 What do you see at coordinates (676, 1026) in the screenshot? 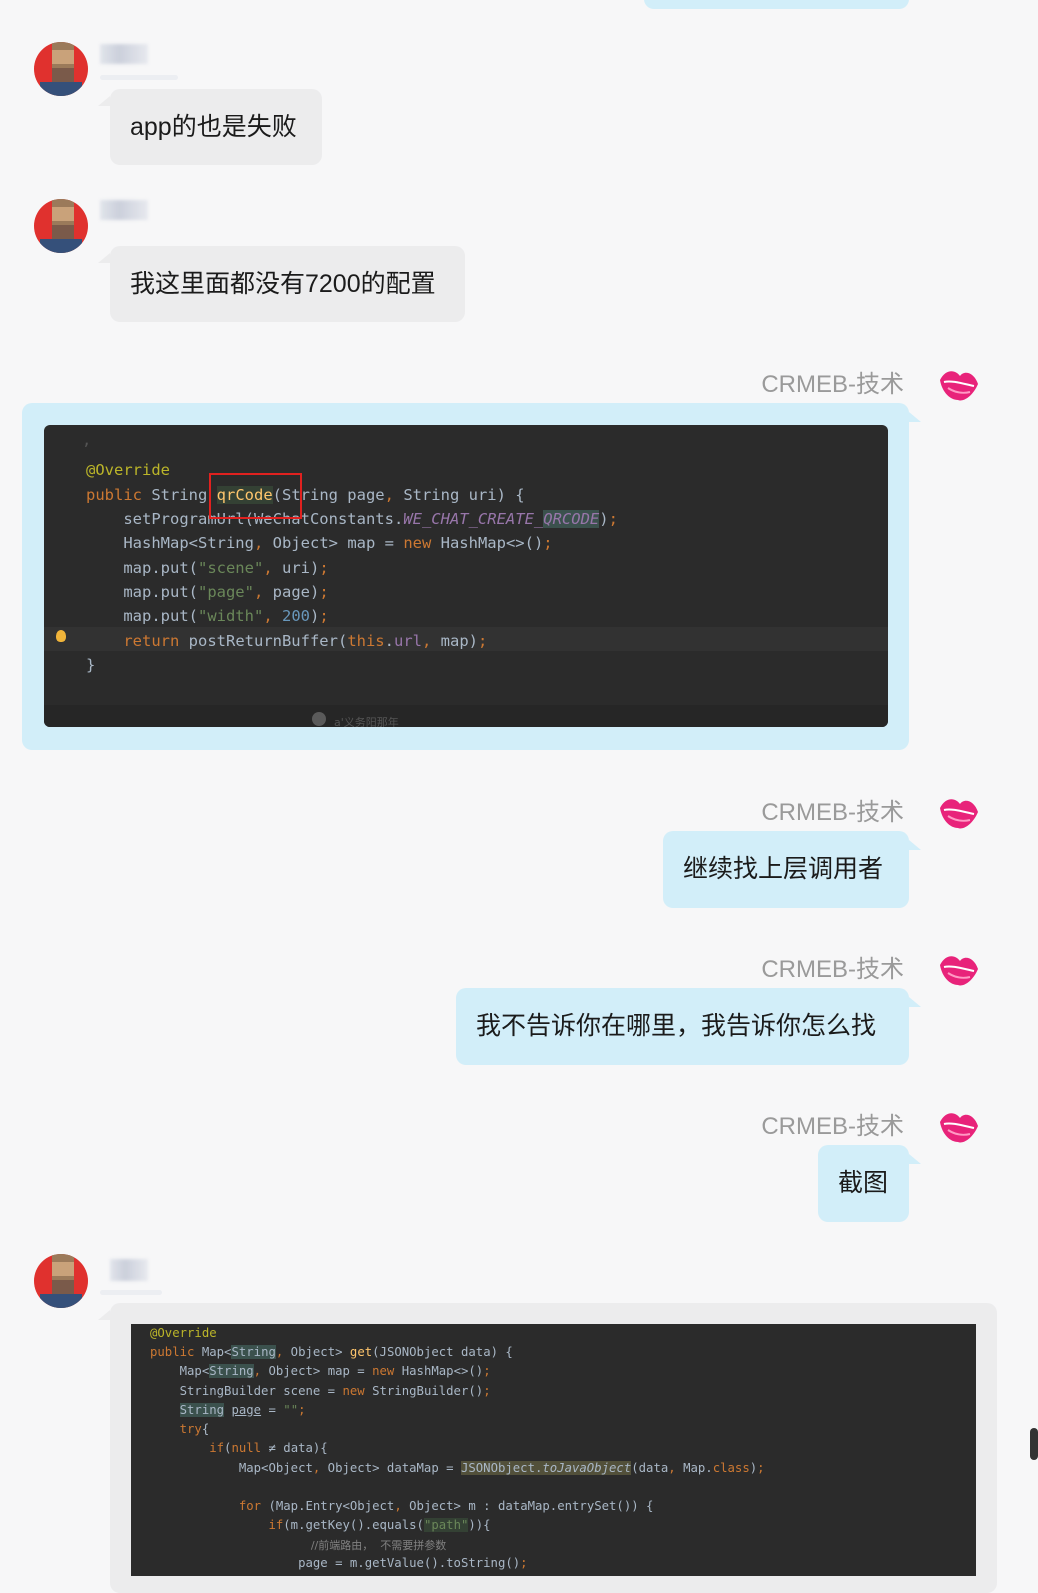
I see `message-text: 我不告诉你在哪里，我告诉你怎么找` at bounding box center [676, 1026].